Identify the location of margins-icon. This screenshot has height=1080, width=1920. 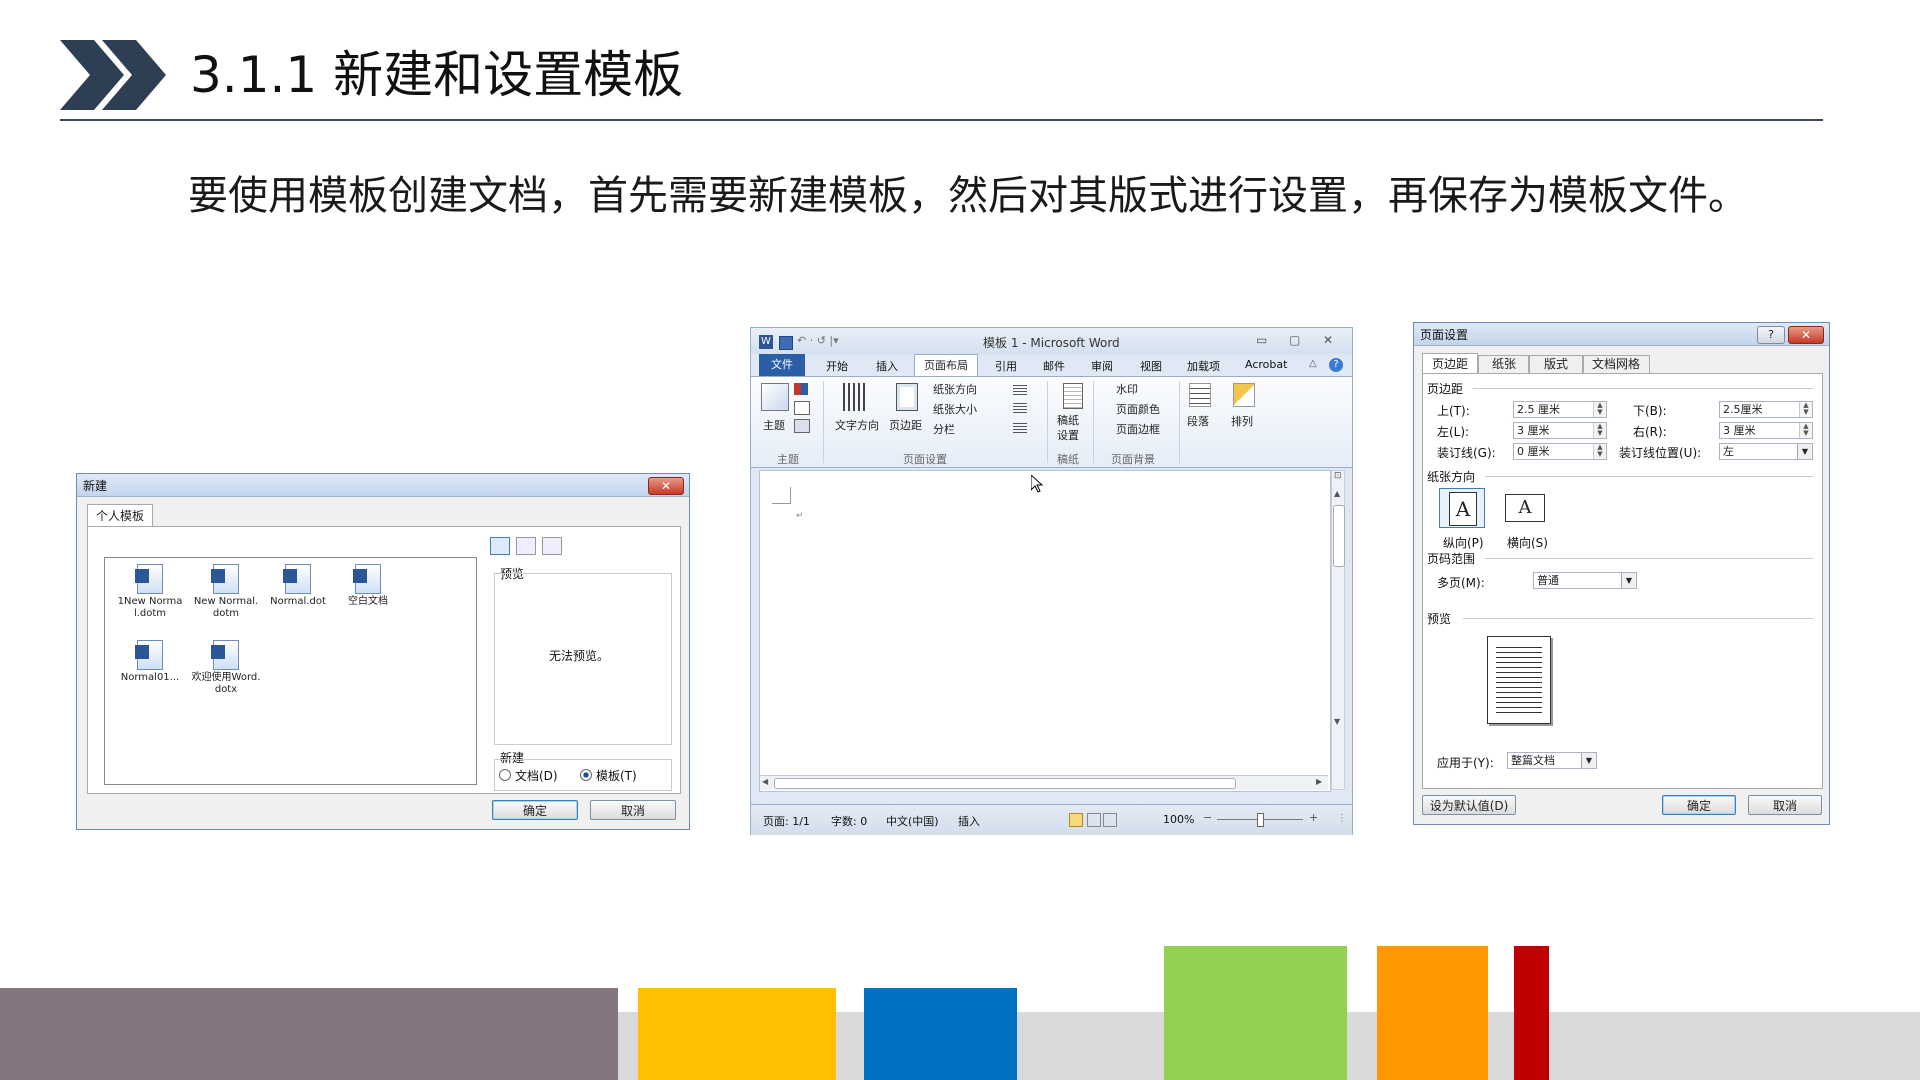
(907, 397).